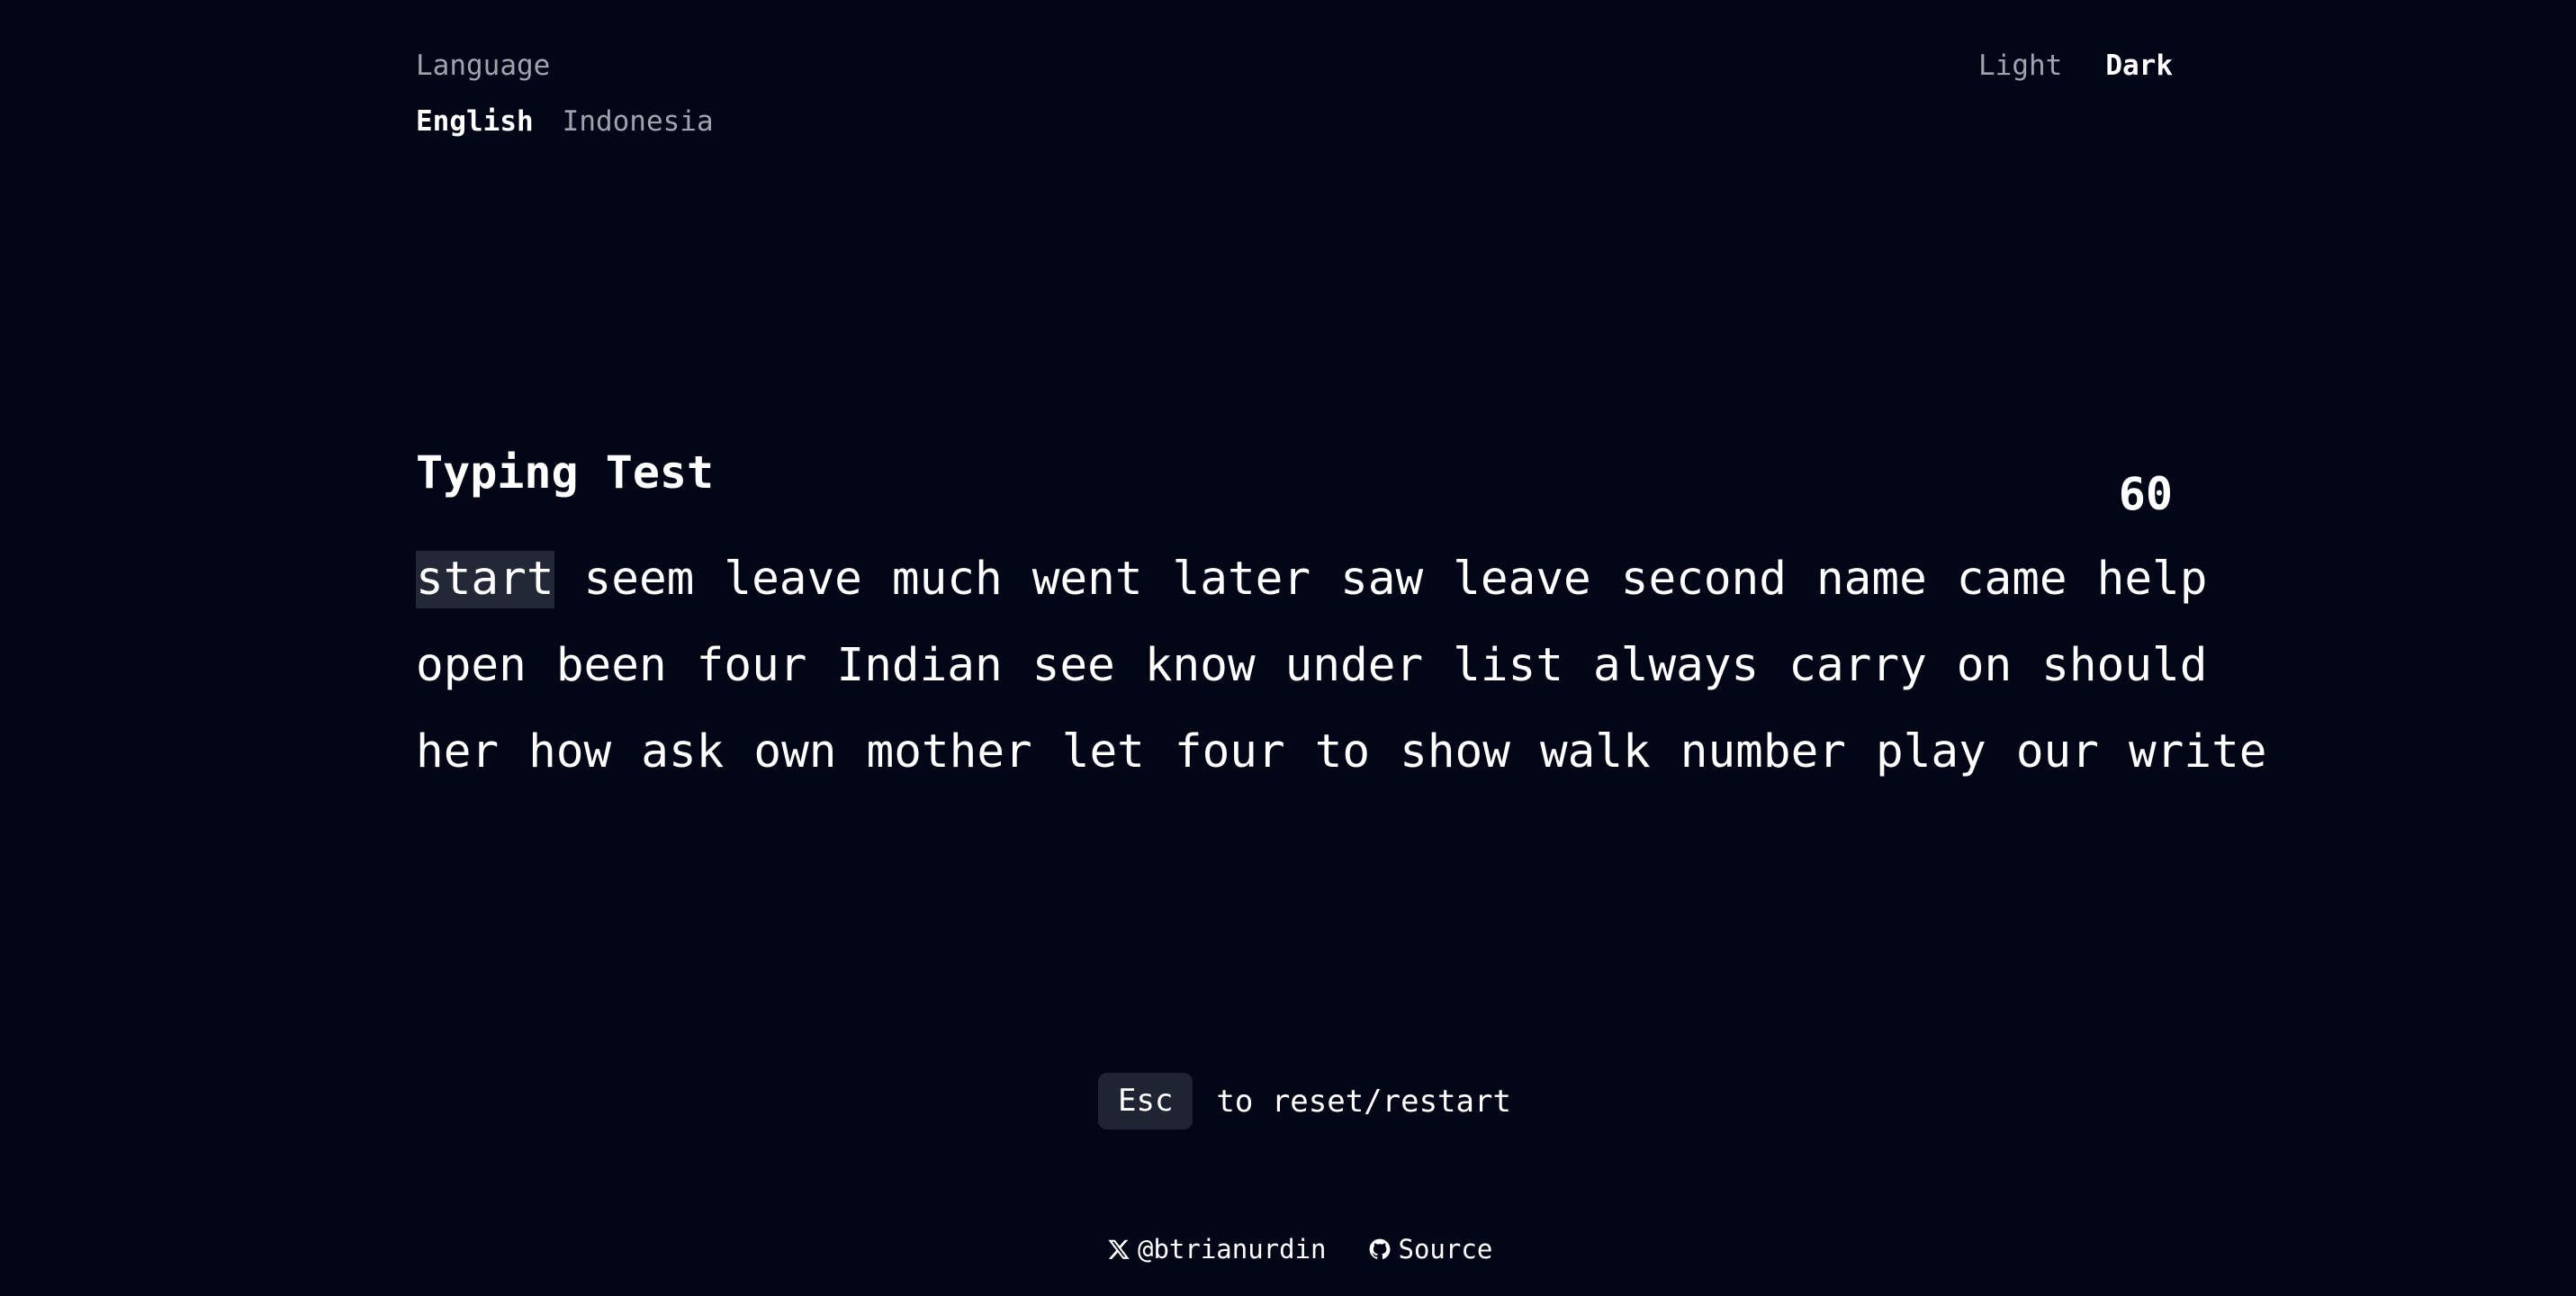  I want to click on word: how, so click(570, 751).